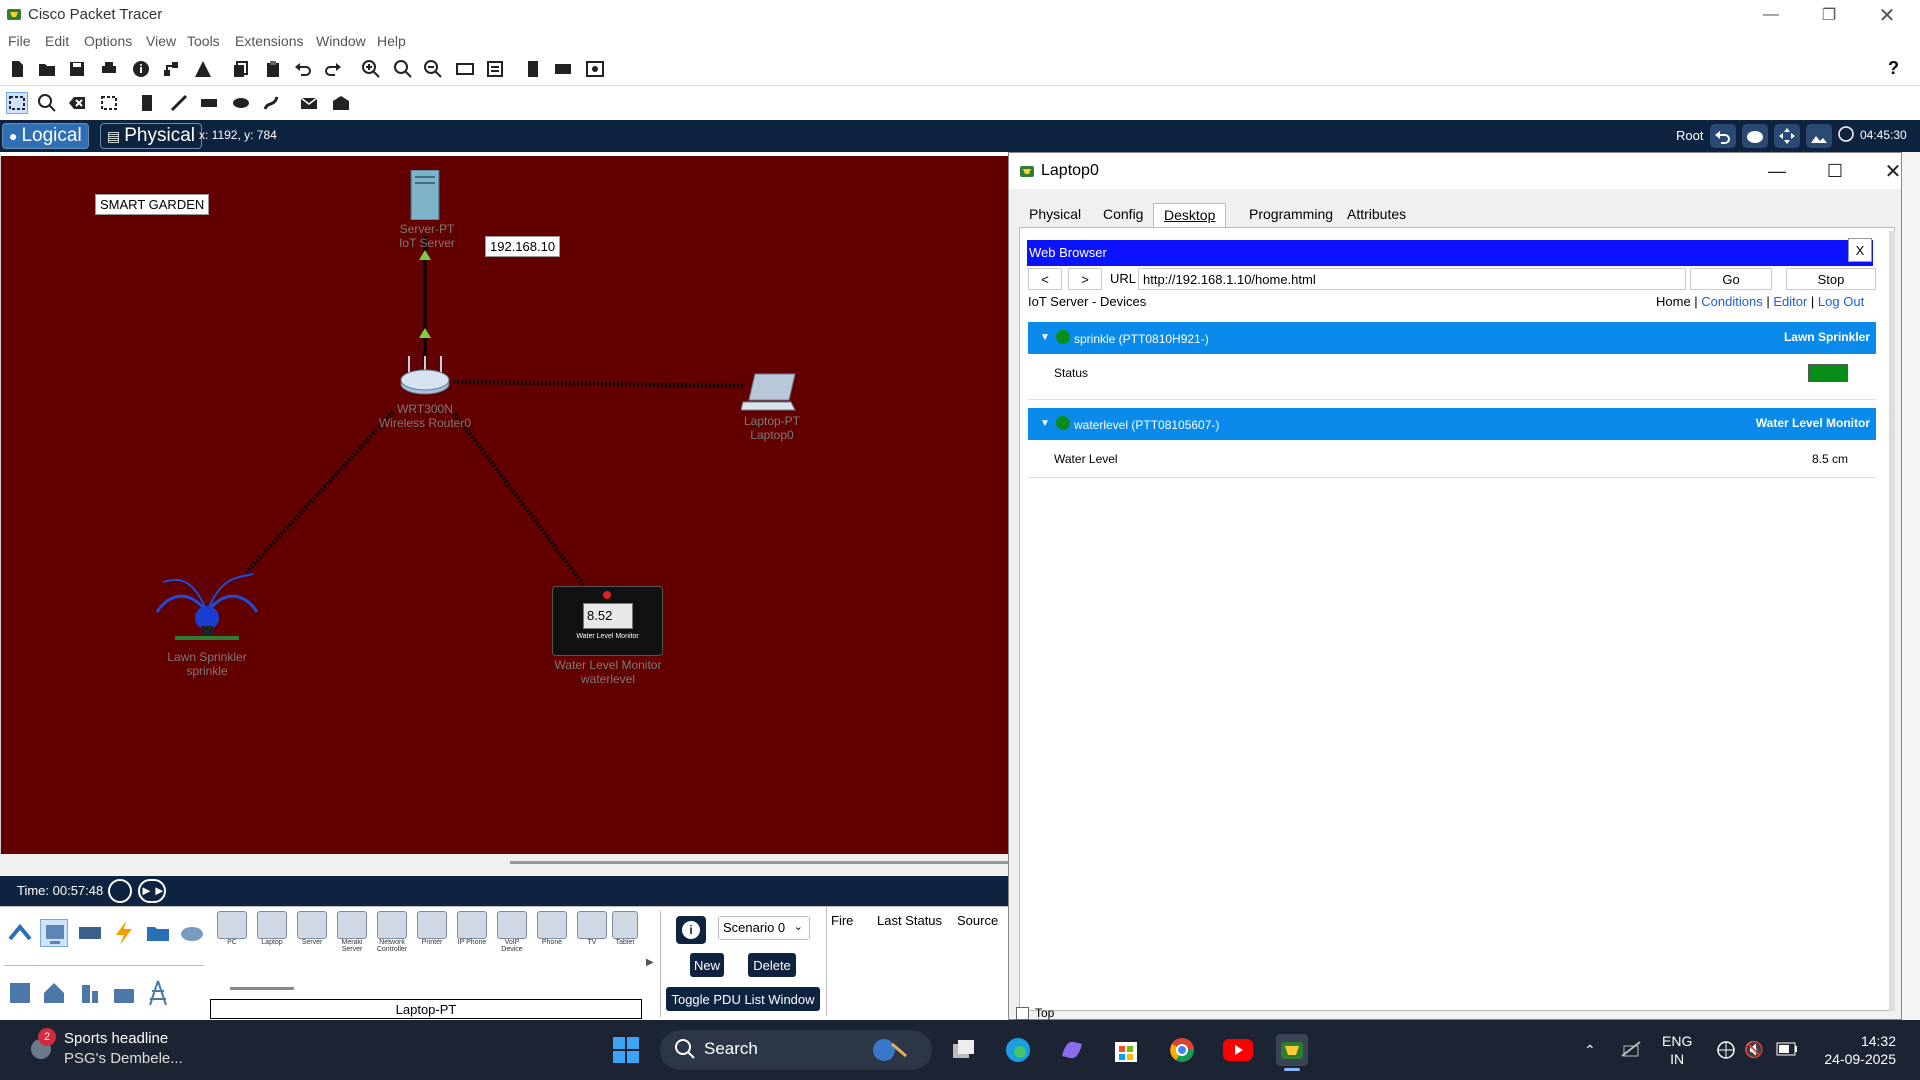 This screenshot has width=1920, height=1080. I want to click on print-icon, so click(109, 69).